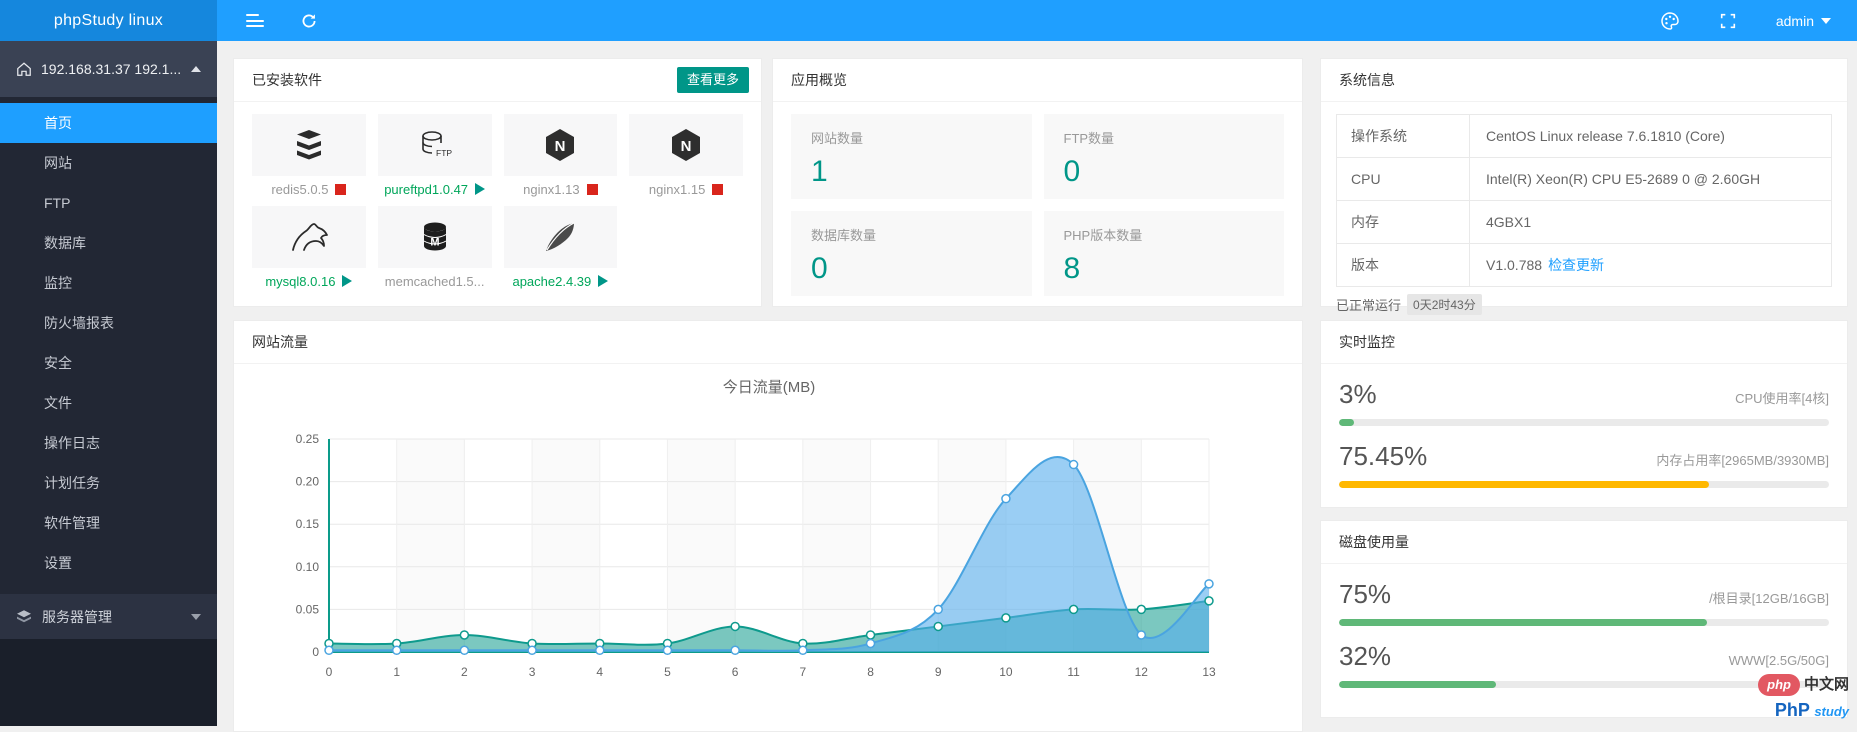 The image size is (1857, 732). I want to click on software-tile-nginx115: N nginx1.15, so click(686, 158).